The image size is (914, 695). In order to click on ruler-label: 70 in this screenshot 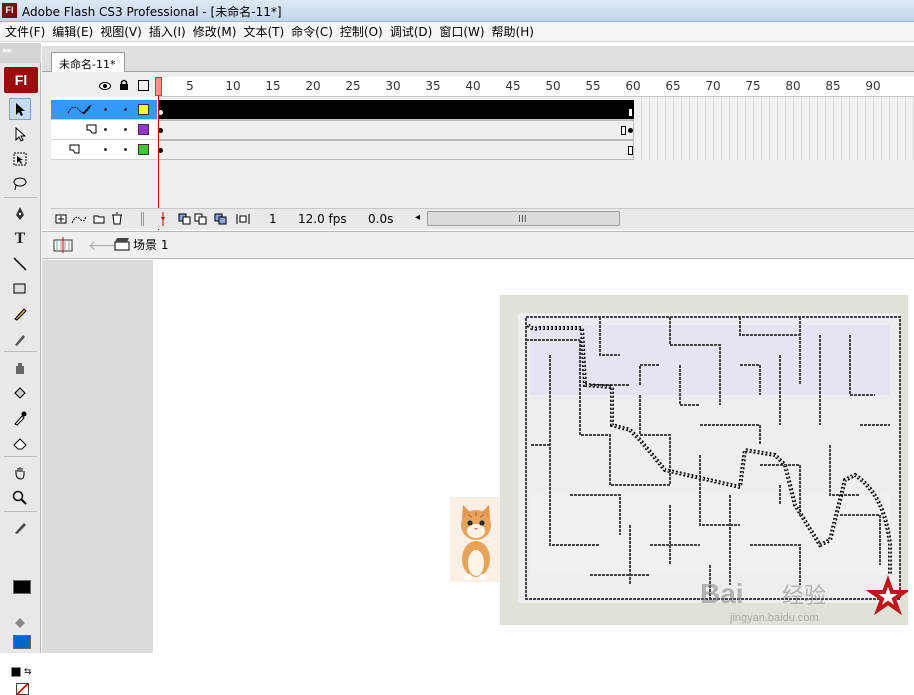, I will do `click(713, 86)`.